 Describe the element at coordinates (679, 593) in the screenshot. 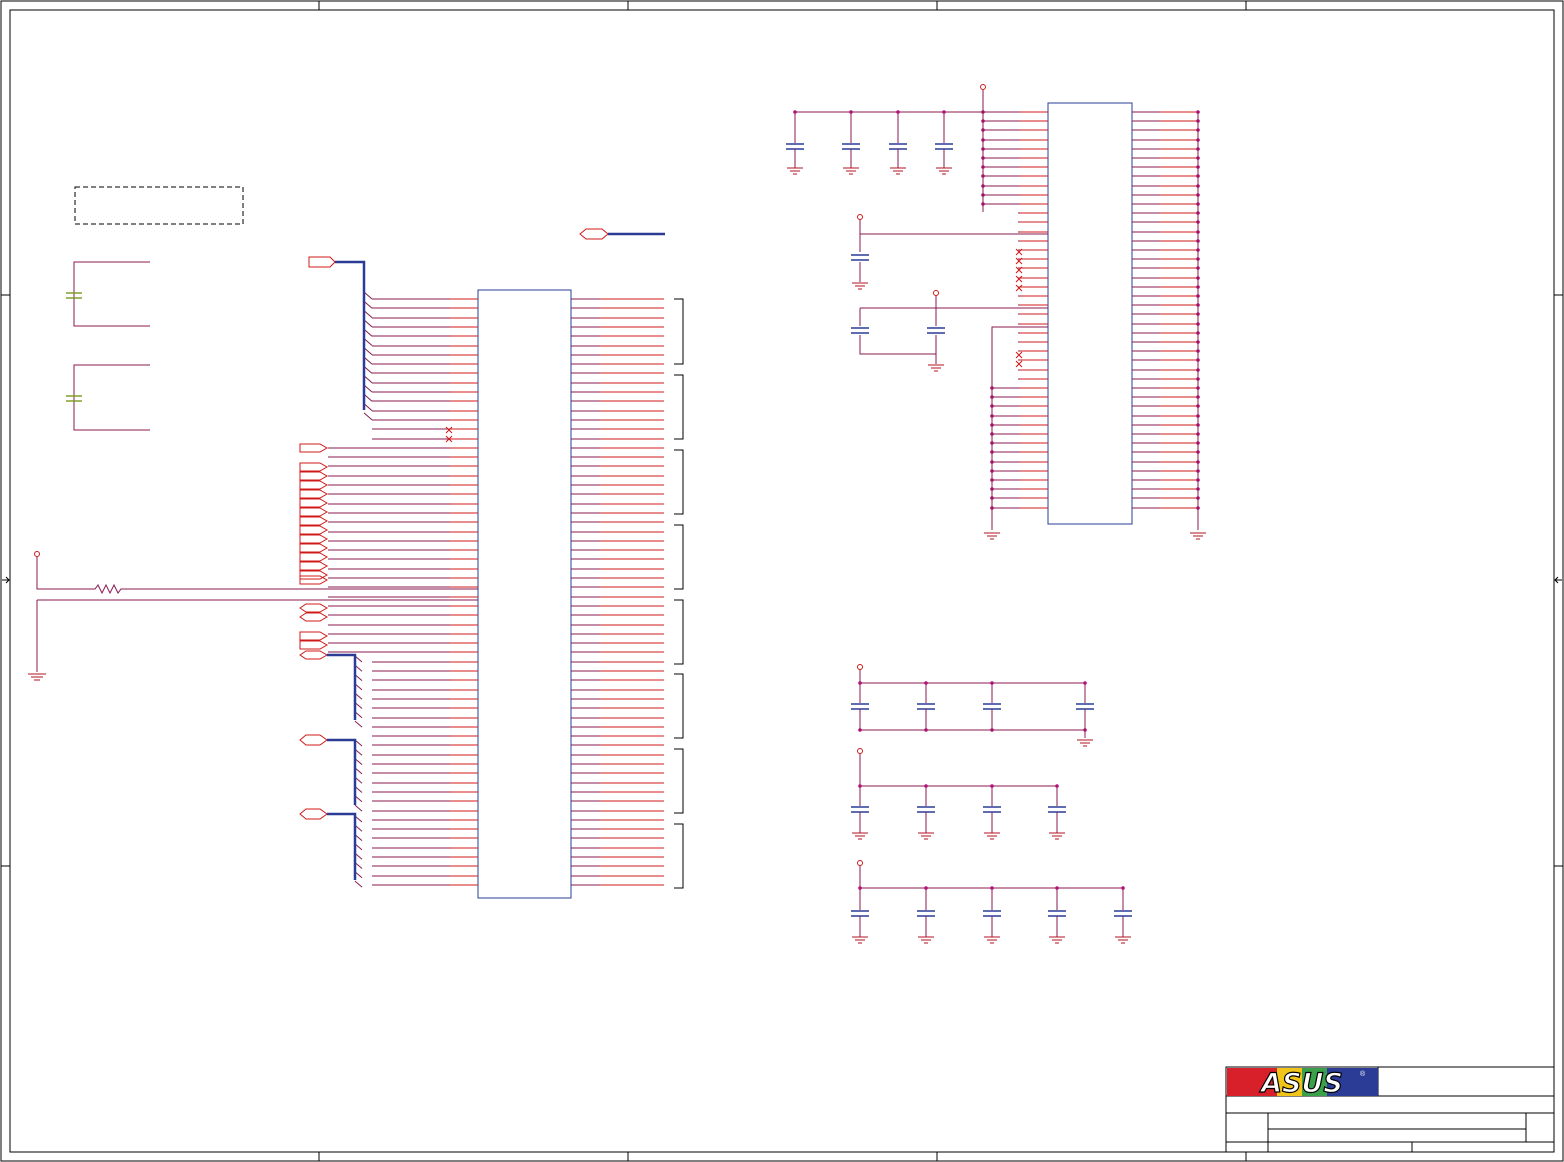

I see `output-group-brackets` at that location.